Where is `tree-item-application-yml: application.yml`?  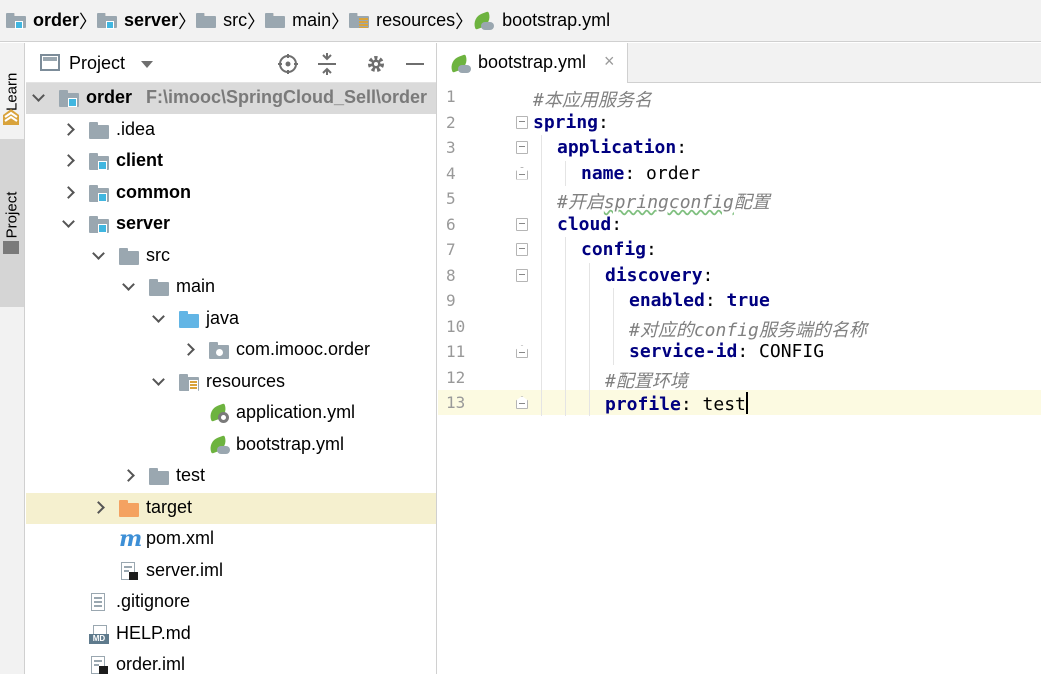 tree-item-application-yml: application.yml is located at coordinates (231, 413).